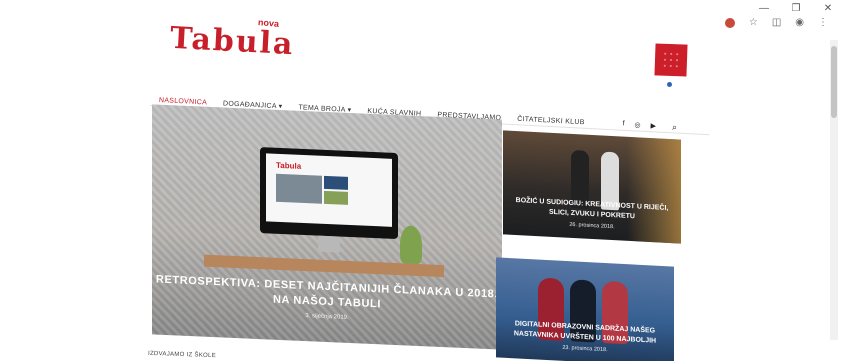  I want to click on featured-image-screen: Tabula, so click(329, 190).